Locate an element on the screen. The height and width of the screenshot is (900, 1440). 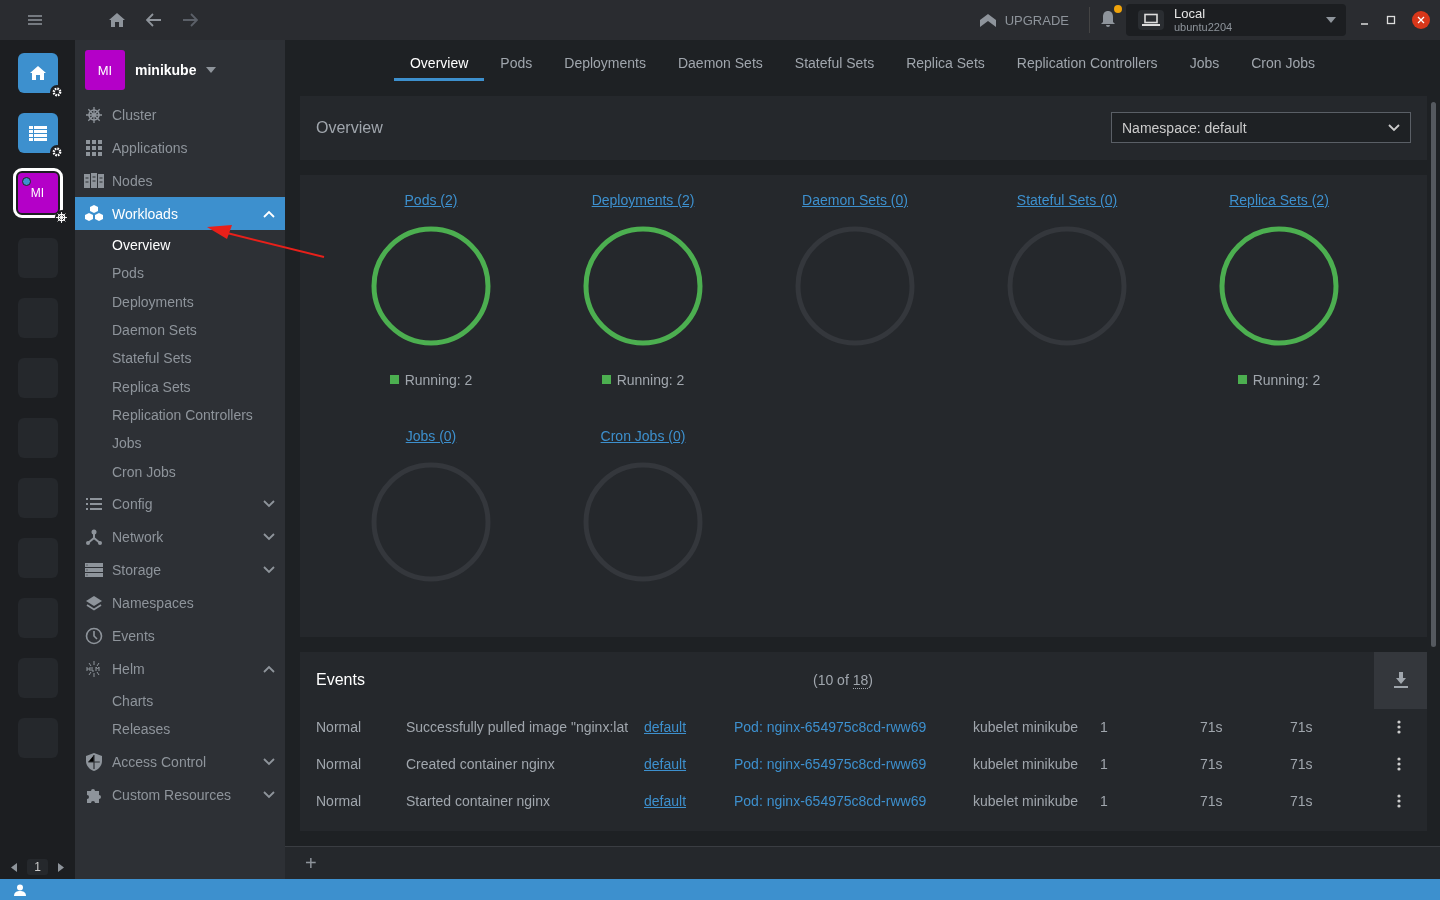
sidebar-item: Storage is located at coordinates (180, 570).